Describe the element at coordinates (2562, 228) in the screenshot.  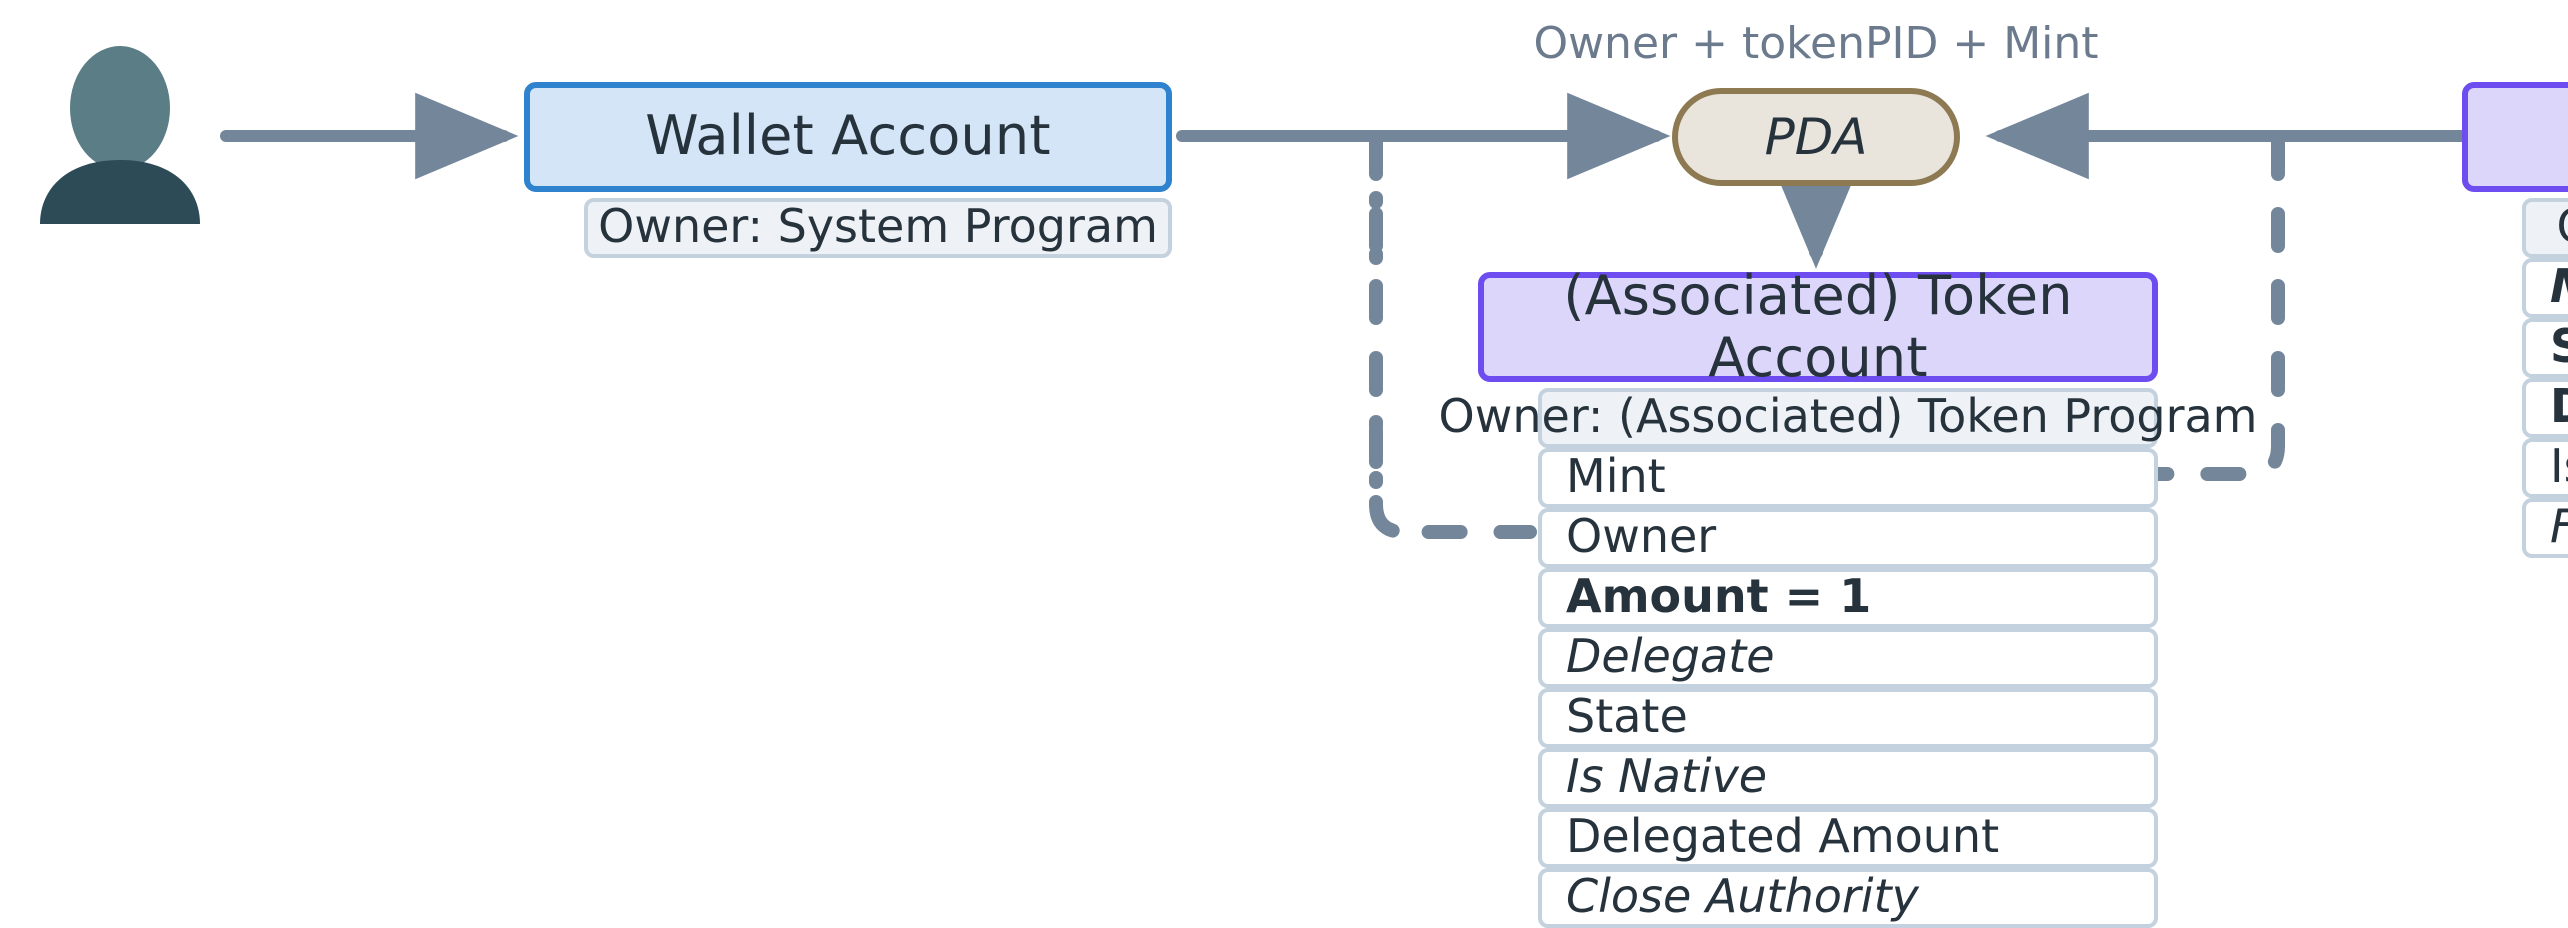
I see `mint-account-field-row-label: Owner: Token Program` at that location.